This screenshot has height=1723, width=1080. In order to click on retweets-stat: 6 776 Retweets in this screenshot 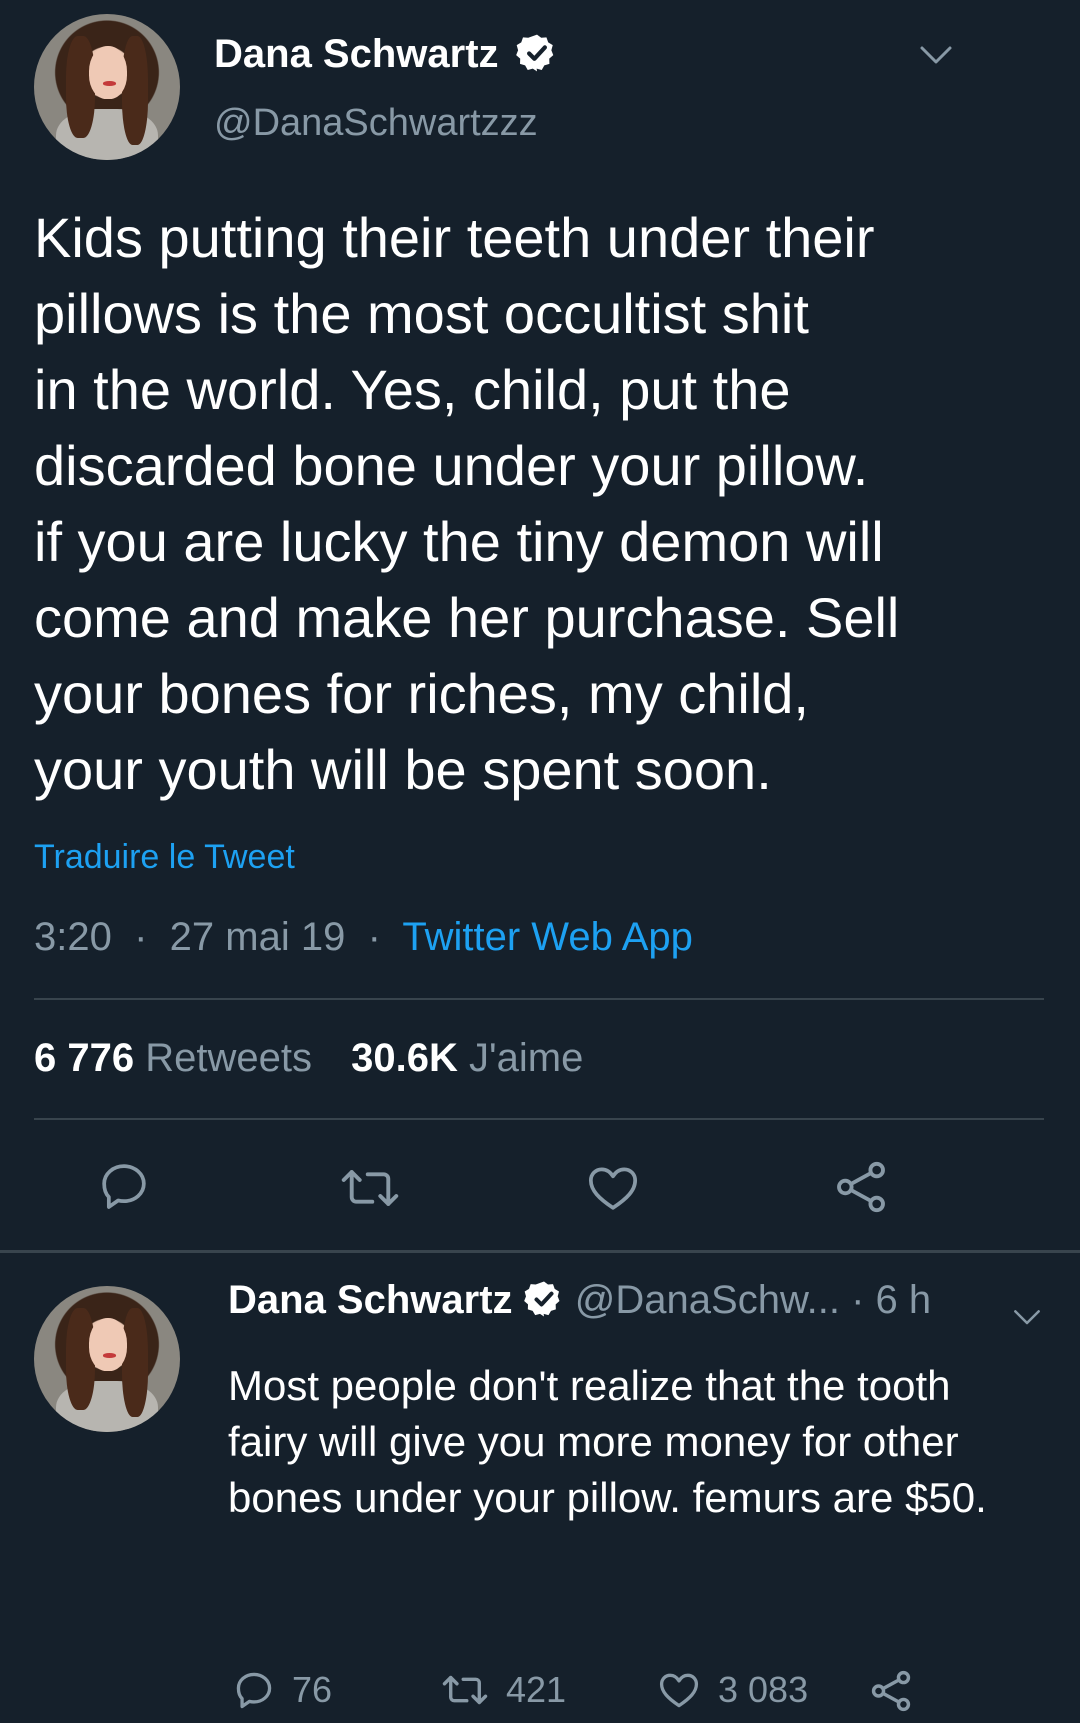, I will do `click(178, 1058)`.